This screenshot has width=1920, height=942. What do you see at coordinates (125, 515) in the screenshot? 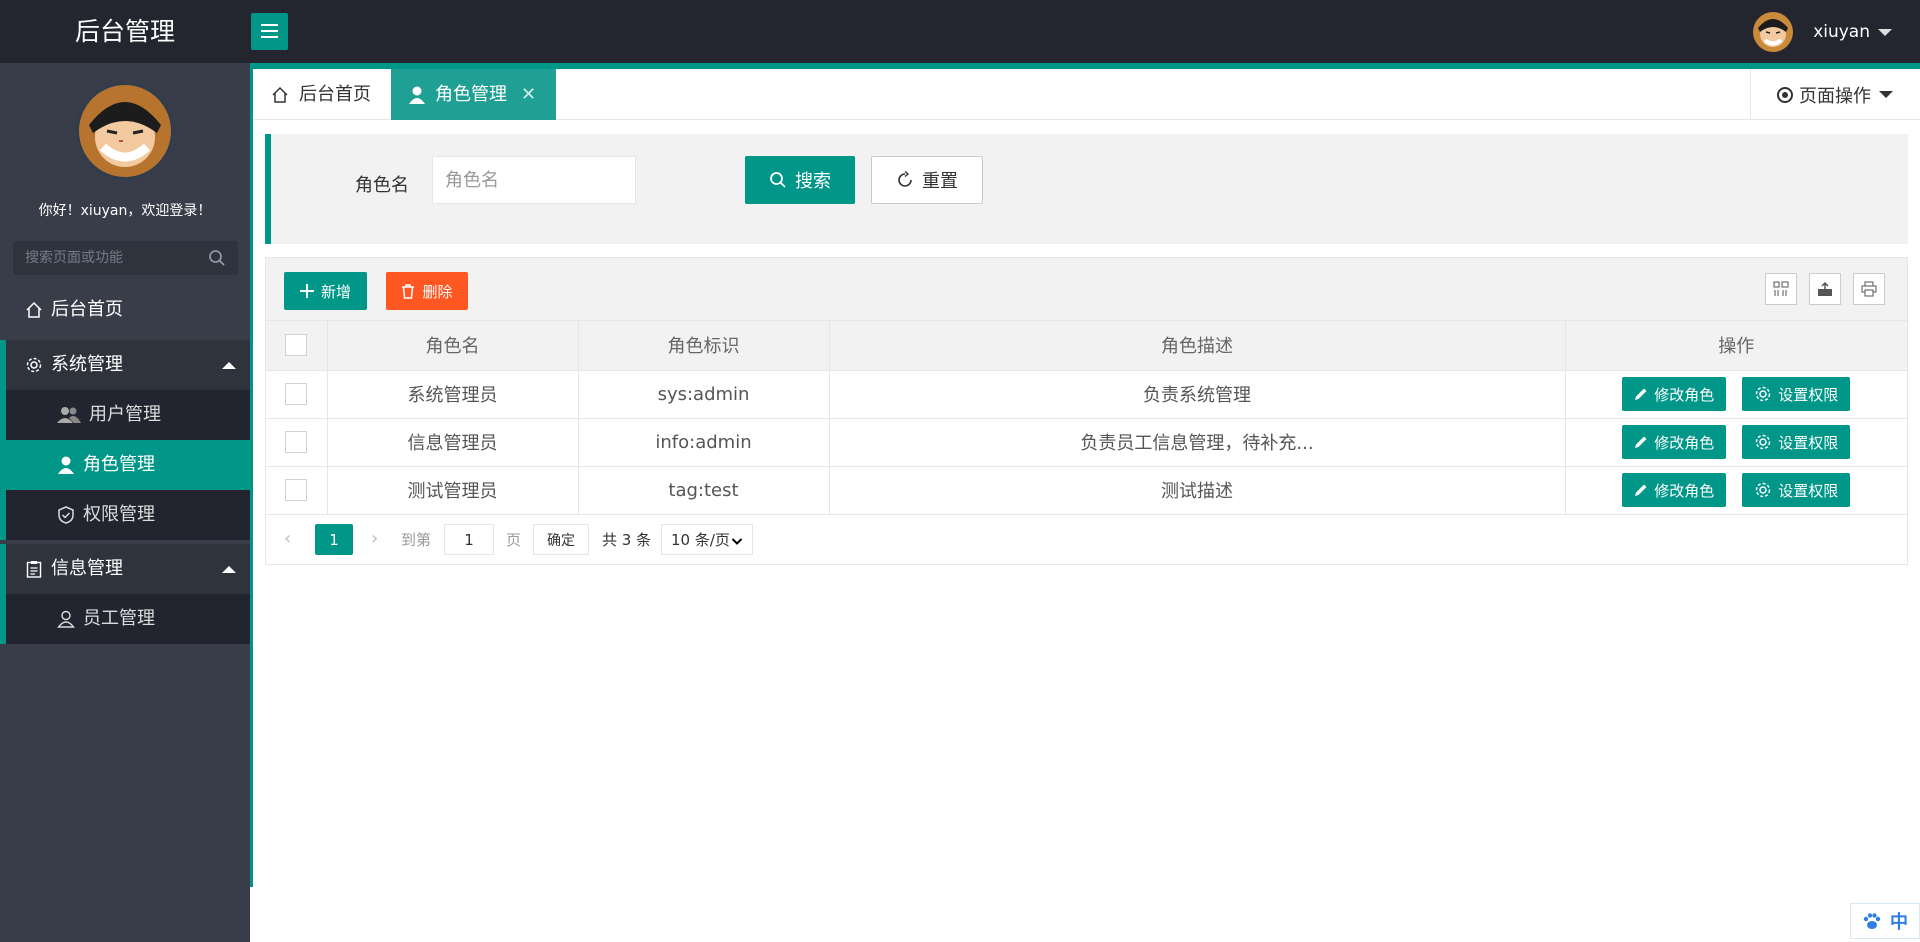
I see `sidebar-item-permissions: 权限管理` at bounding box center [125, 515].